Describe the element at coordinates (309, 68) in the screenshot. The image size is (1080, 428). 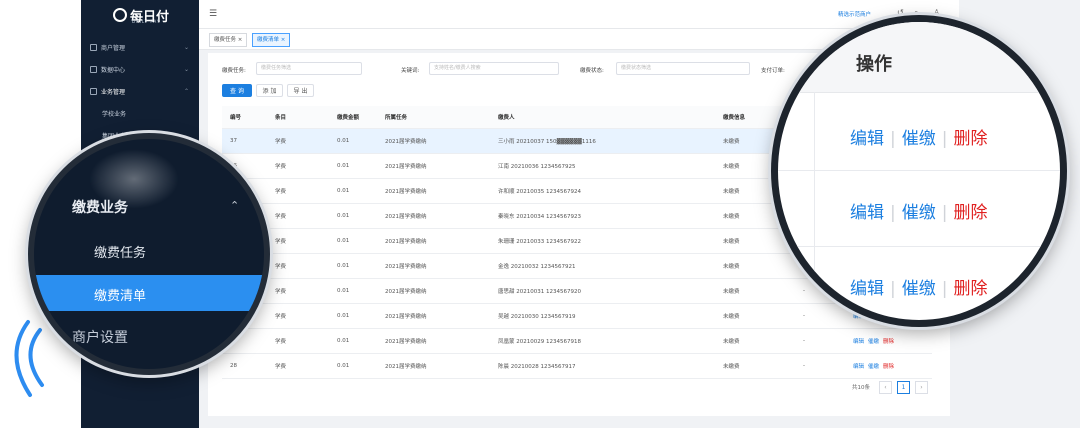
I see `task-filter-input: 缴费任务筛选` at that location.